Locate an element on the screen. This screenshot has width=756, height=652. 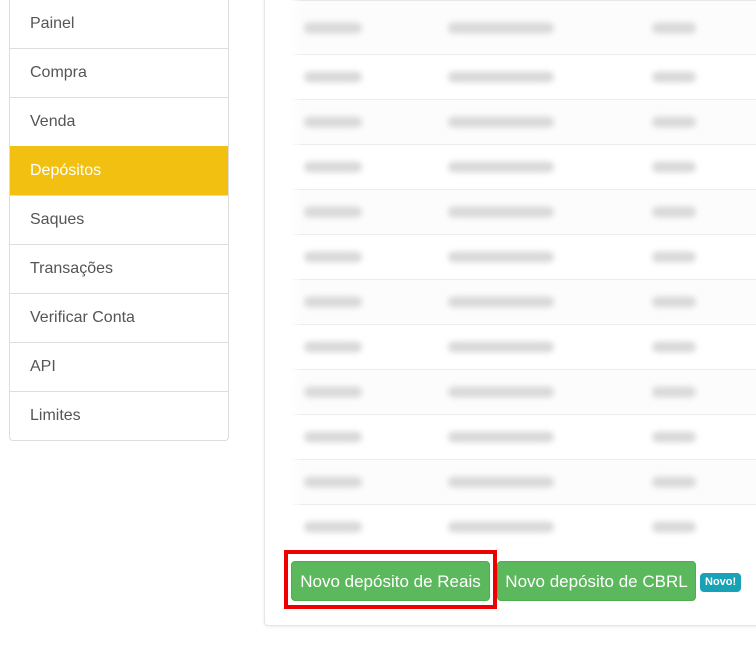
sidebar-item-api: API is located at coordinates (119, 366).